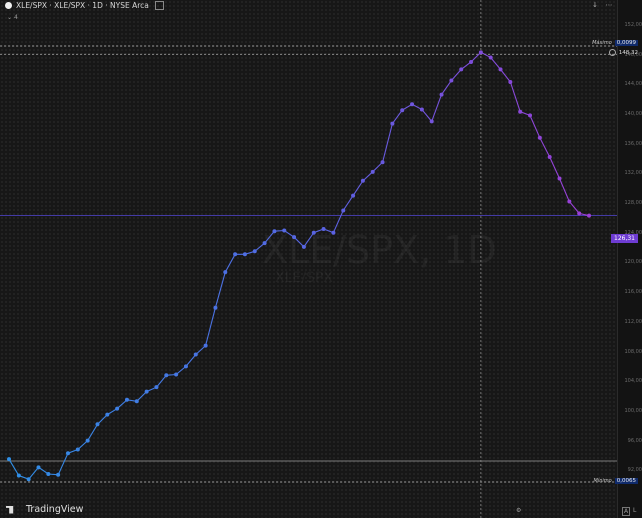 The width and height of the screenshot is (642, 518). What do you see at coordinates (633, 410) in the screenshot?
I see `price-axis-tick: 100,00` at bounding box center [633, 410].